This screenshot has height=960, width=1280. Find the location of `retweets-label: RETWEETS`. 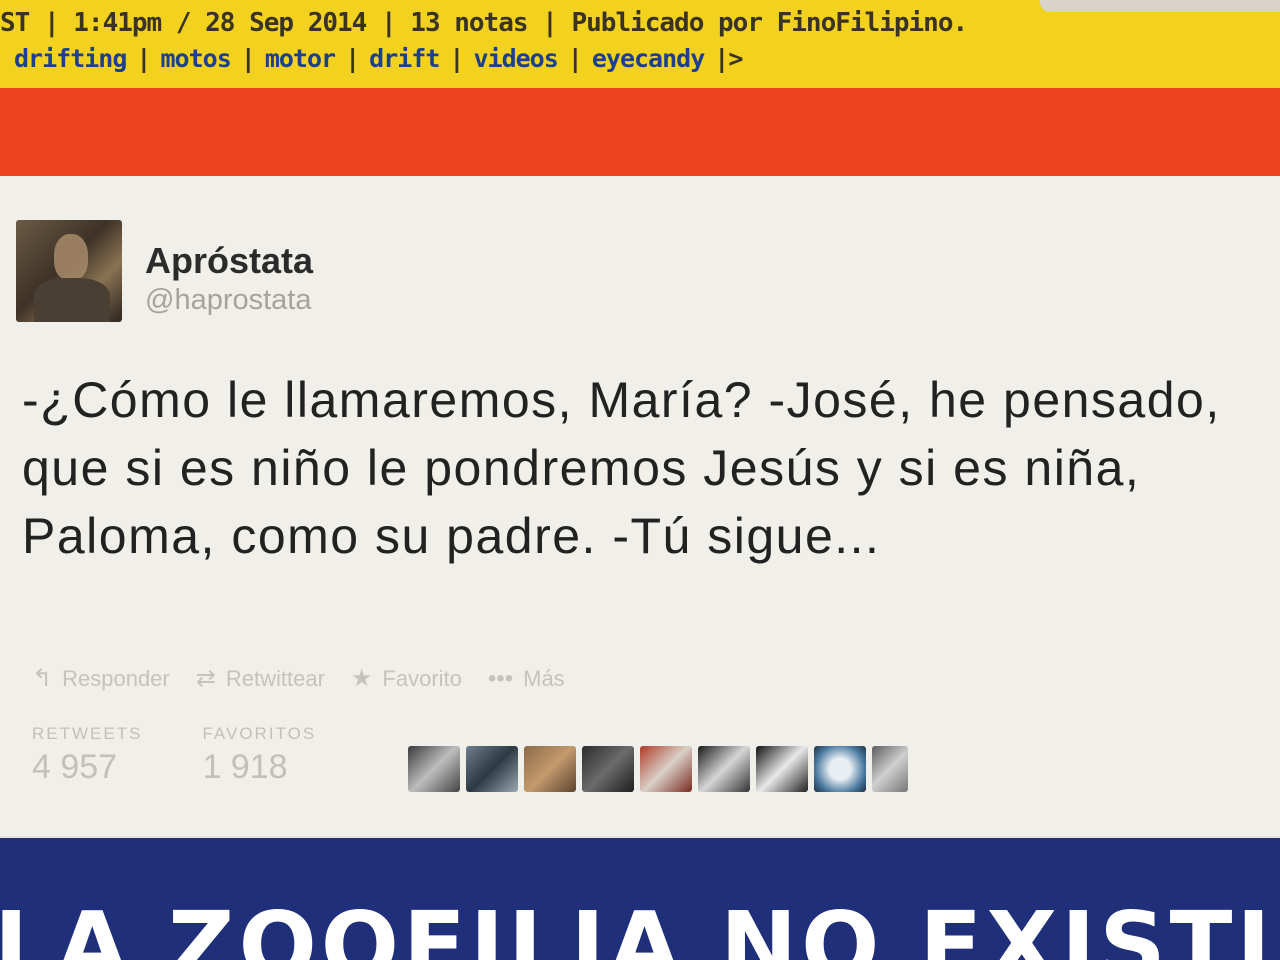

retweets-label: RETWEETS is located at coordinates (87, 733).